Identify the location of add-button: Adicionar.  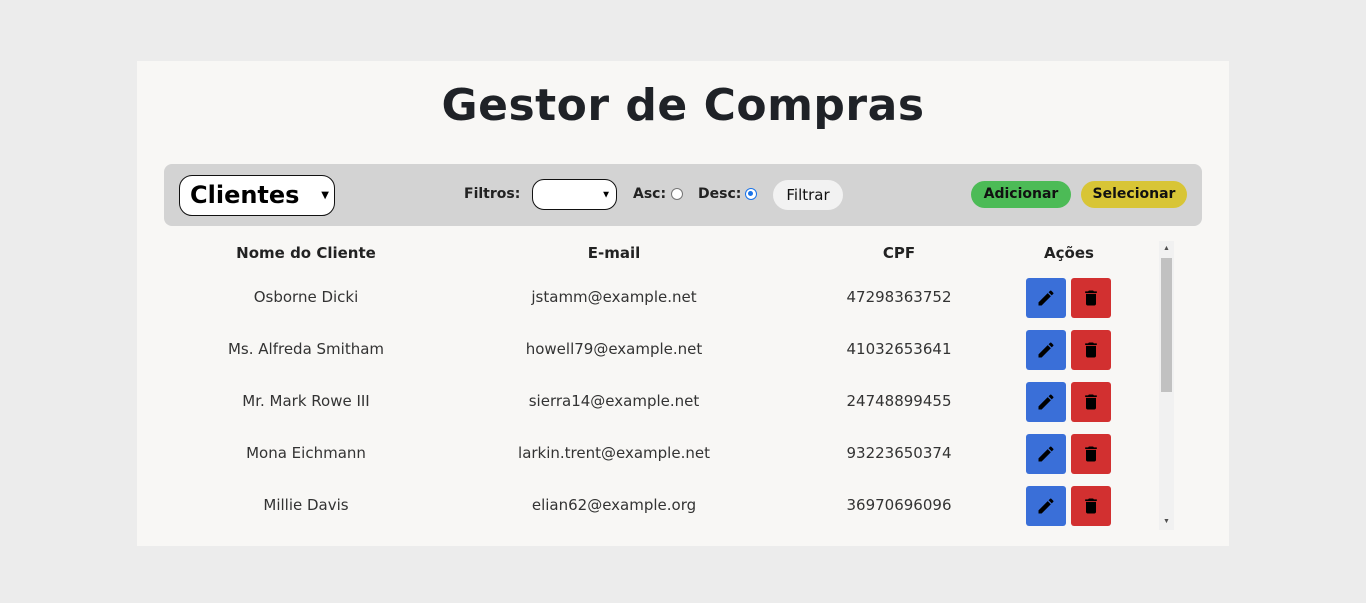
(1021, 194).